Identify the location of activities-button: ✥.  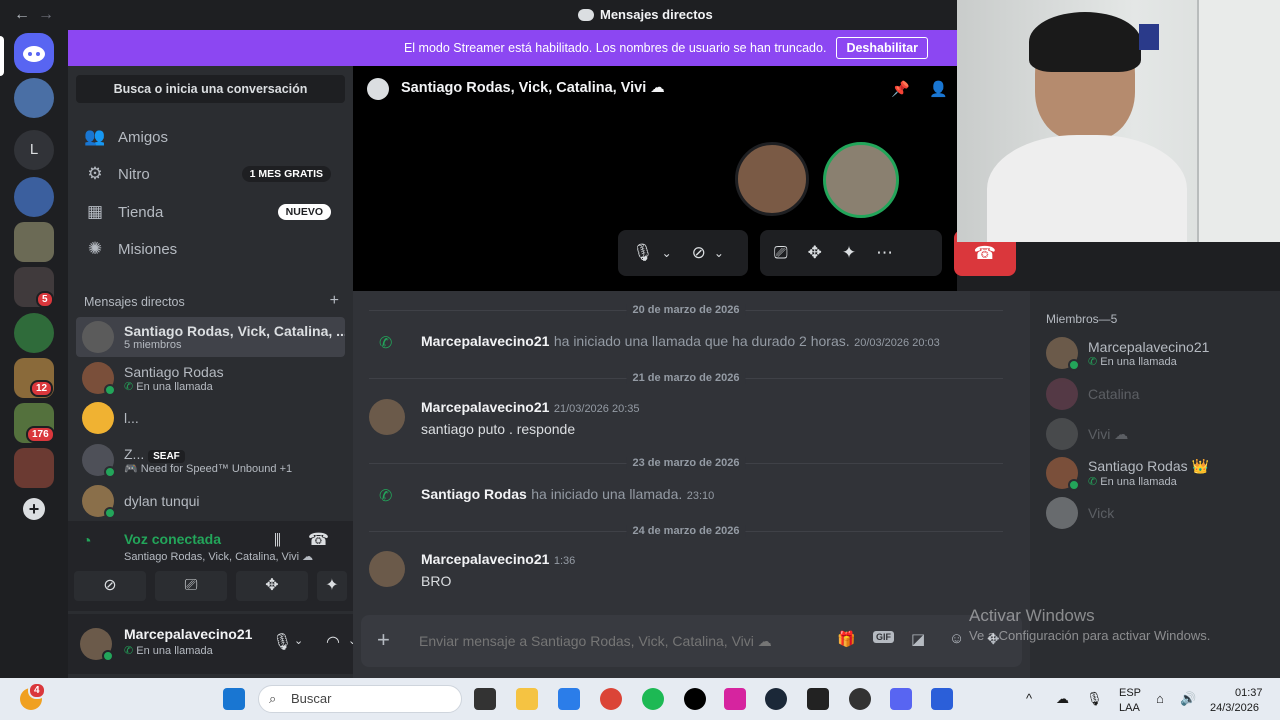
(272, 586).